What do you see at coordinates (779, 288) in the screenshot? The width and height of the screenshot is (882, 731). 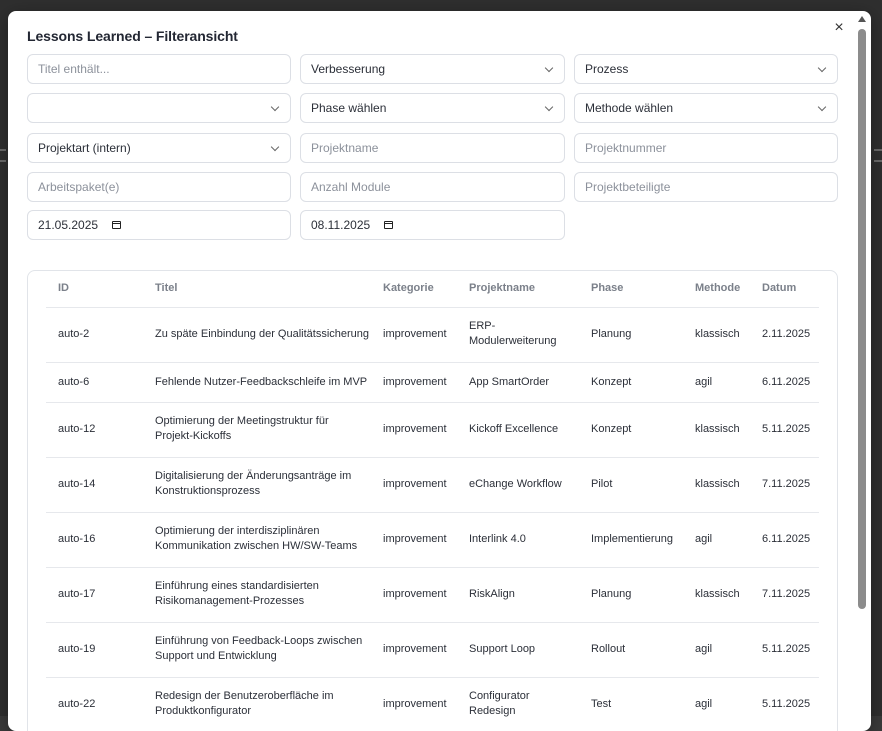 I see `column-header-datum: Datum` at bounding box center [779, 288].